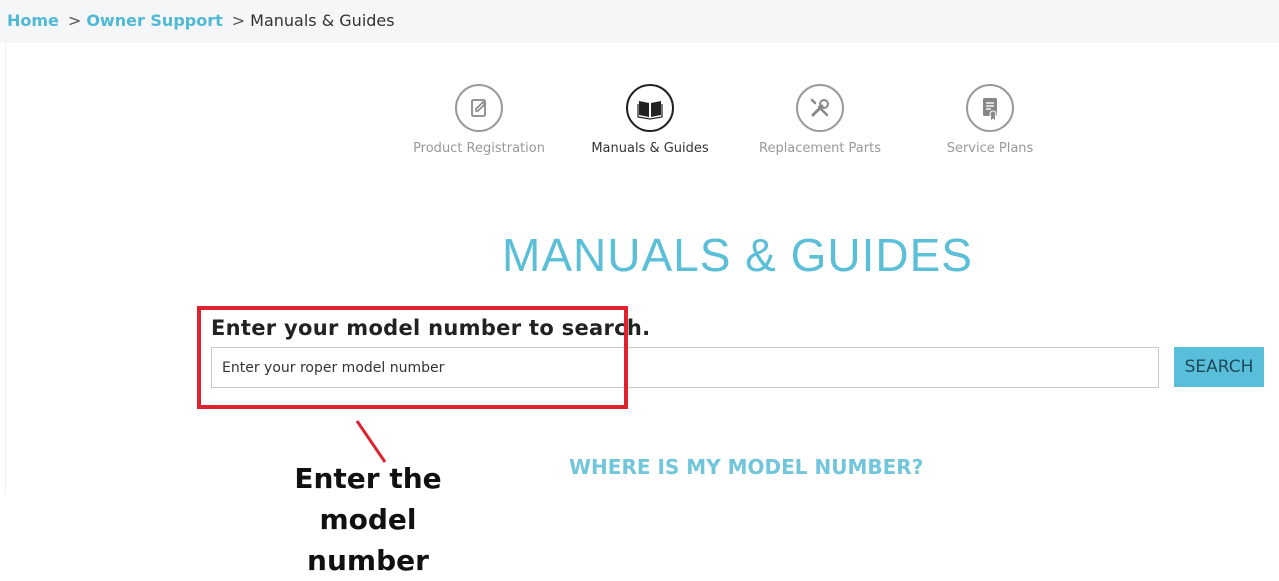 The image size is (1279, 581). I want to click on breadcrumb: Home > Owner Support > Manuals & Guides, so click(201, 20).